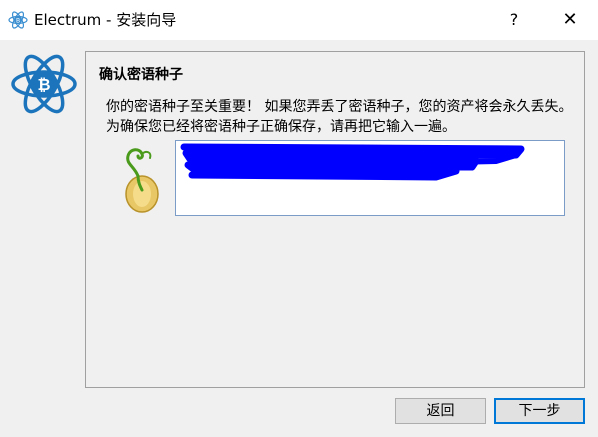 This screenshot has width=598, height=437. Describe the element at coordinates (440, 411) in the screenshot. I see `back-button: 返回` at that location.